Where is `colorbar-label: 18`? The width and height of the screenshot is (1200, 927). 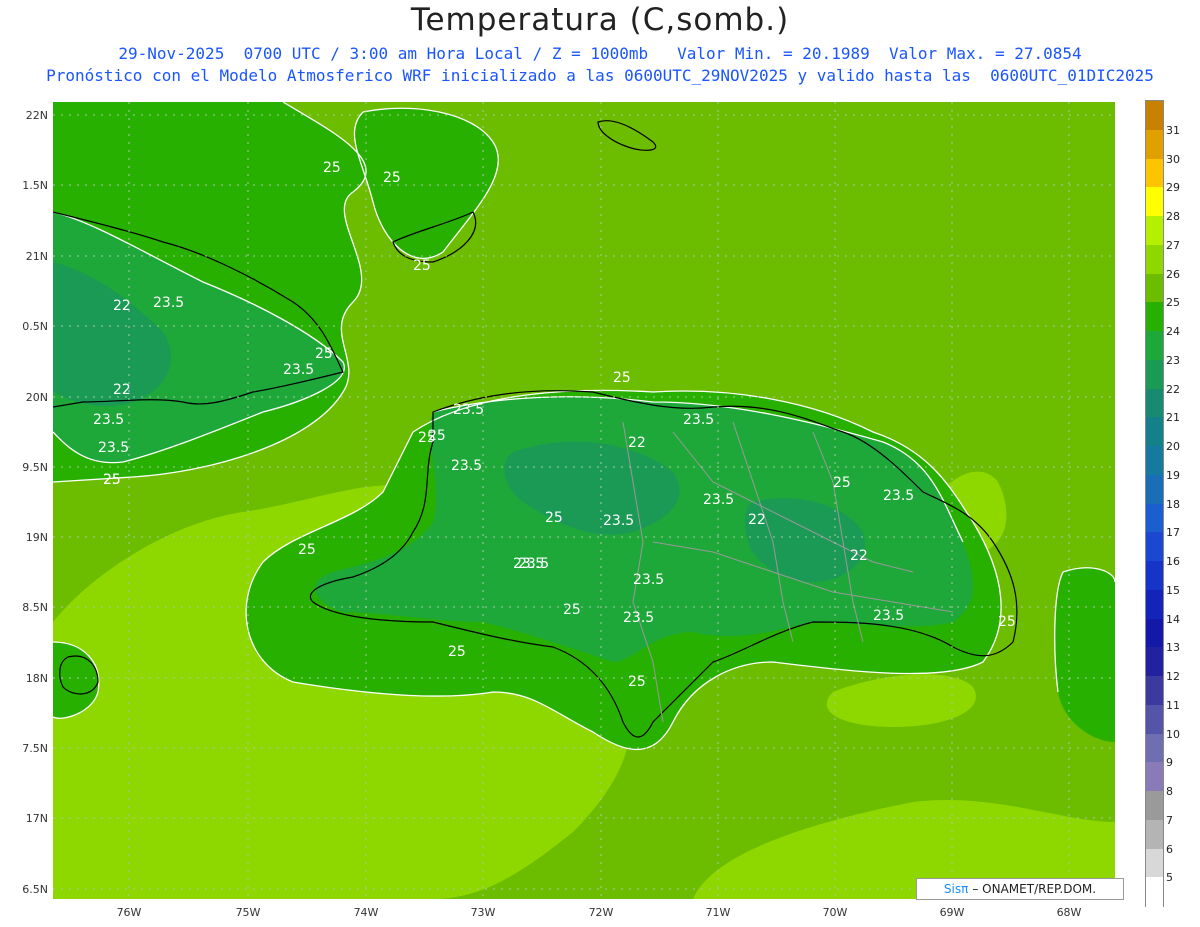
colorbar-label: 18 is located at coordinates (1173, 504).